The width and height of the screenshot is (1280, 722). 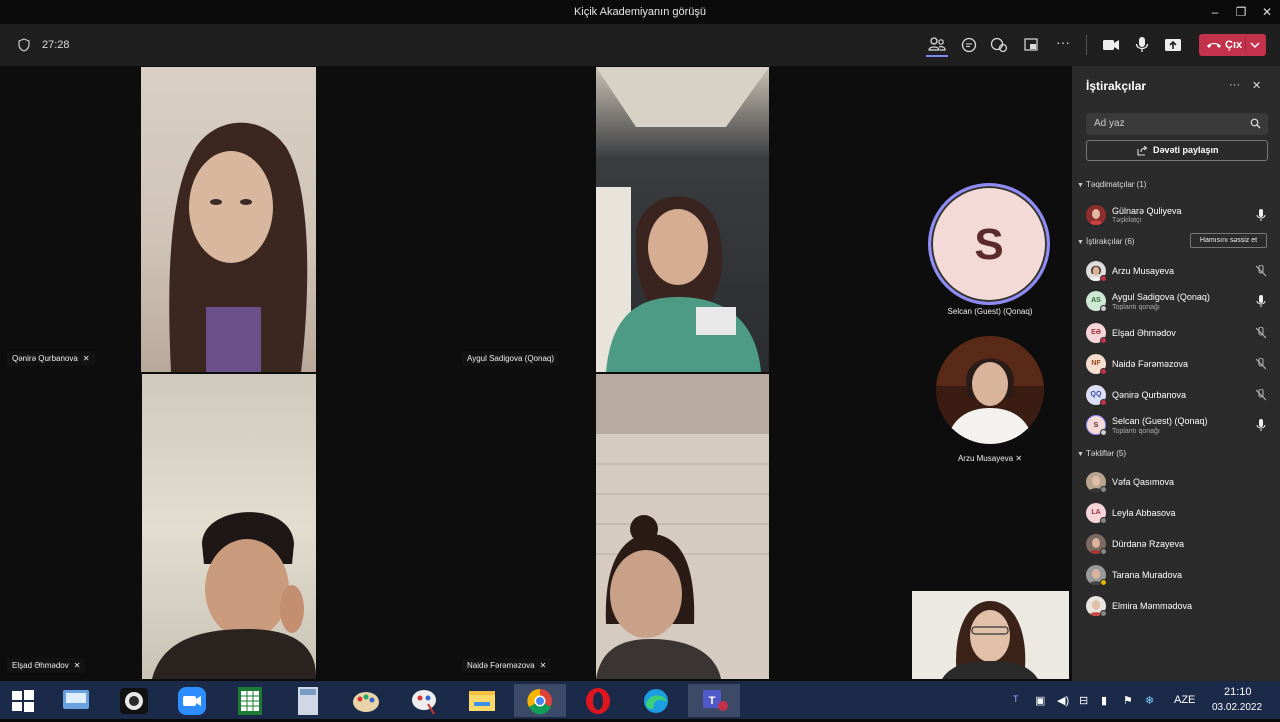 I want to click on clock-date: 03.02.2022, so click(x=1237, y=707).